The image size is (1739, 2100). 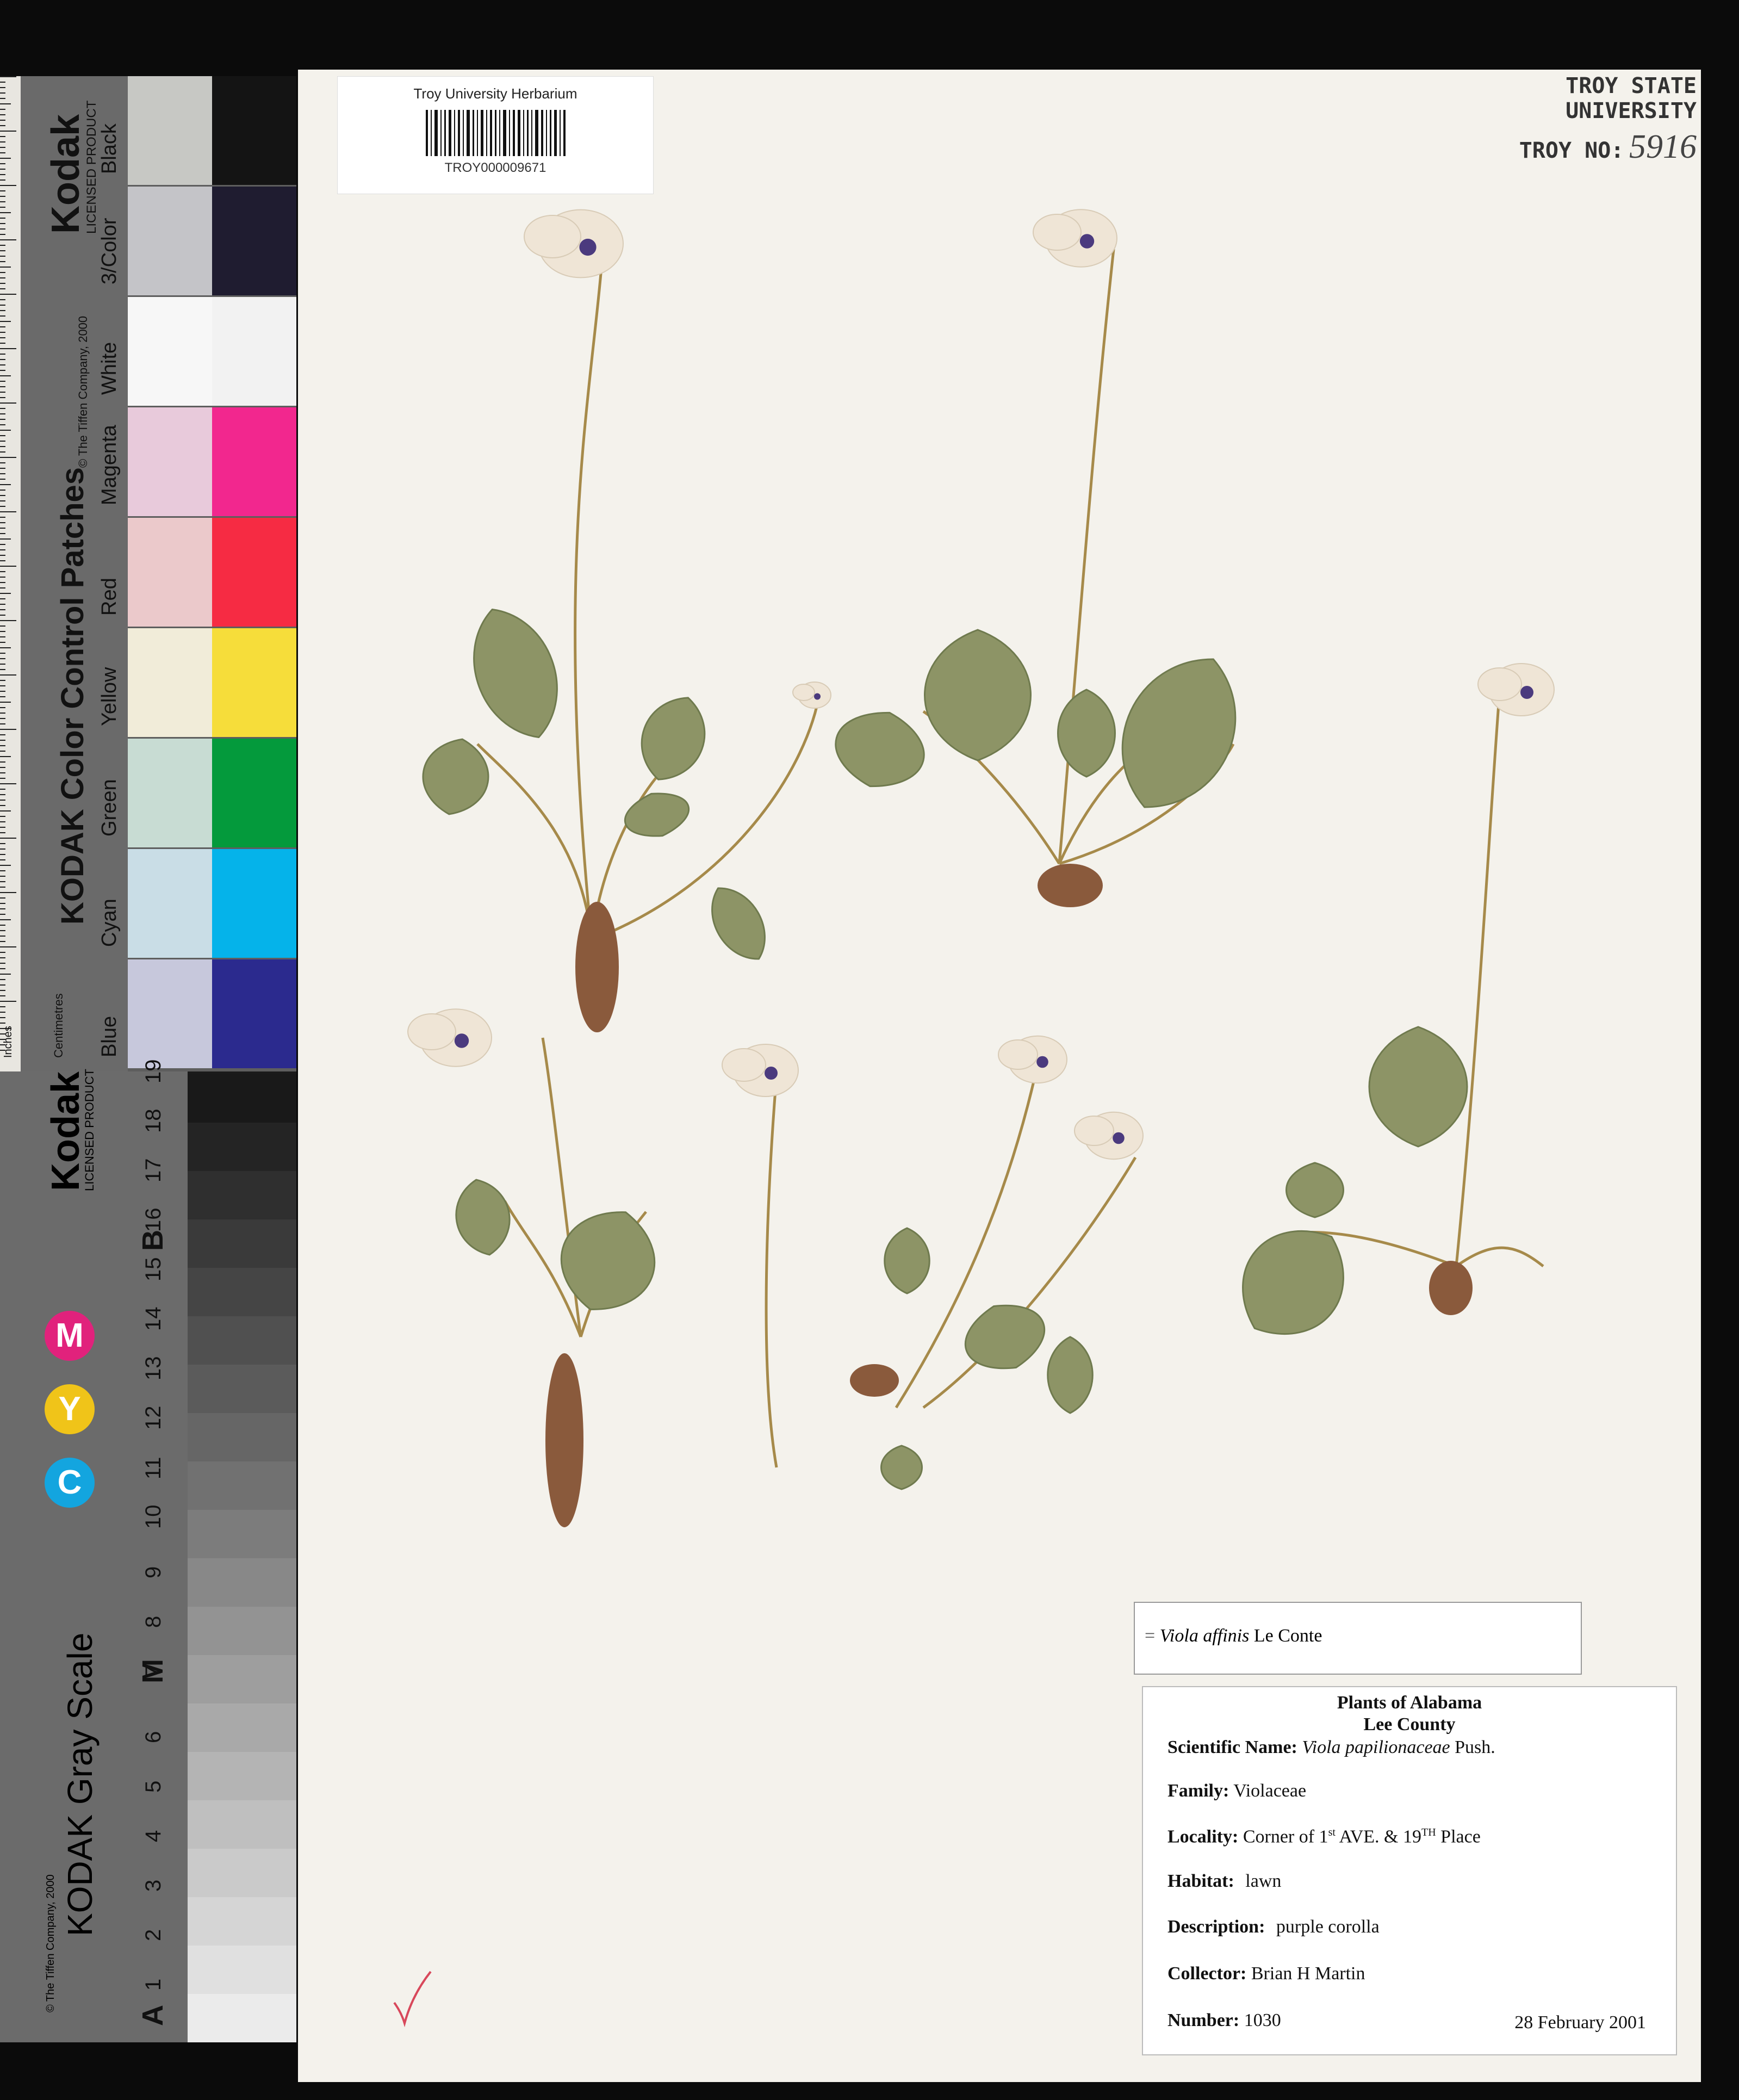 What do you see at coordinates (110, 923) in the screenshot?
I see `color-patch-label: Cyan` at bounding box center [110, 923].